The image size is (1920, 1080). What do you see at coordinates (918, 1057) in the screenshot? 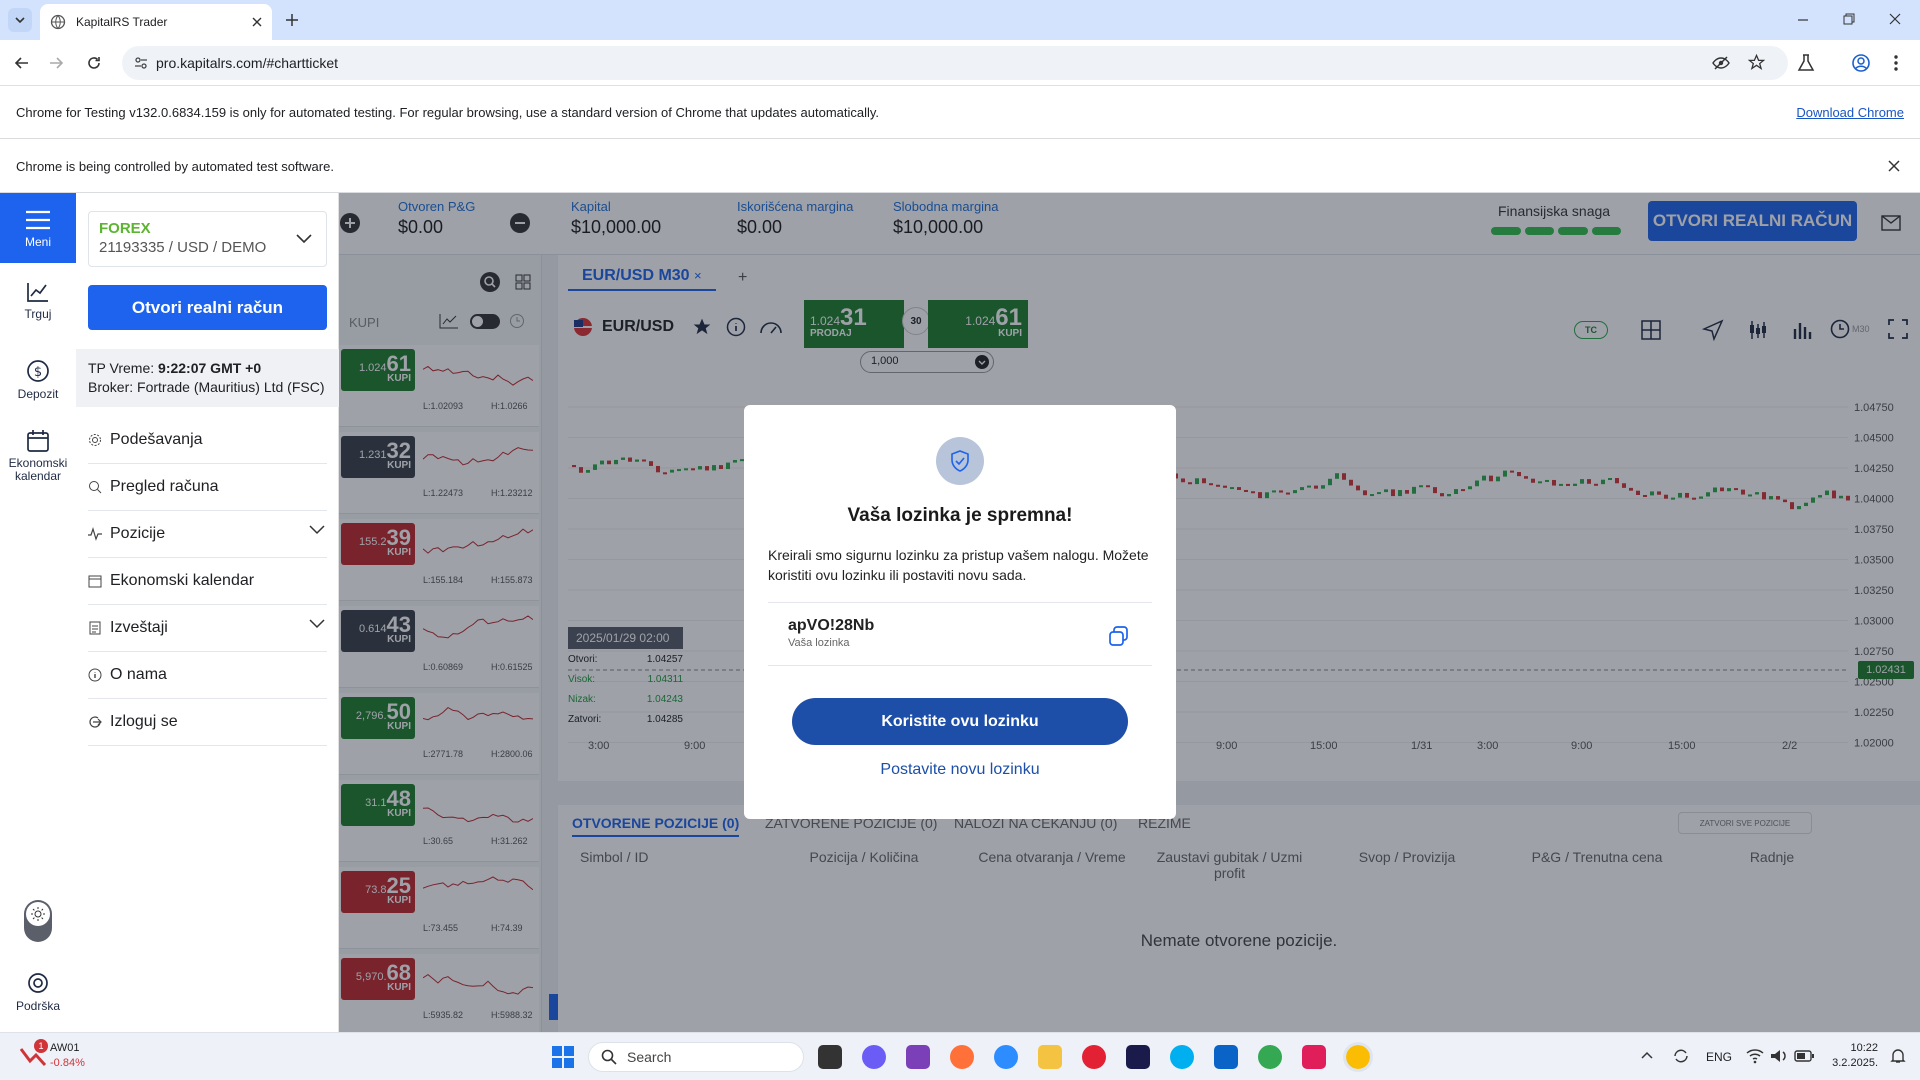
I see `visual-studio-icon` at bounding box center [918, 1057].